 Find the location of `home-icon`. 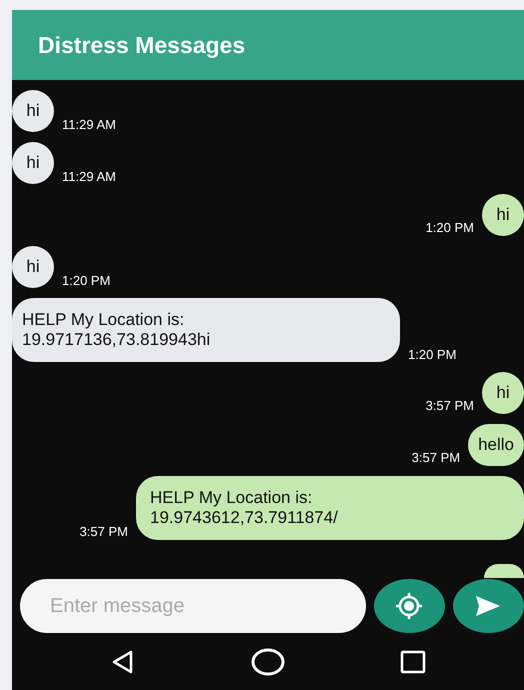

home-icon is located at coordinates (267, 662).